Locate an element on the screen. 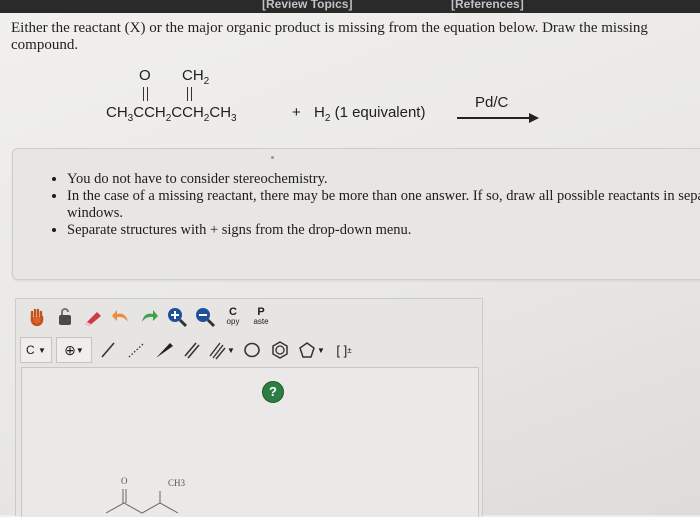 This screenshot has width=700, height=517. redo-icon is located at coordinates (149, 317).